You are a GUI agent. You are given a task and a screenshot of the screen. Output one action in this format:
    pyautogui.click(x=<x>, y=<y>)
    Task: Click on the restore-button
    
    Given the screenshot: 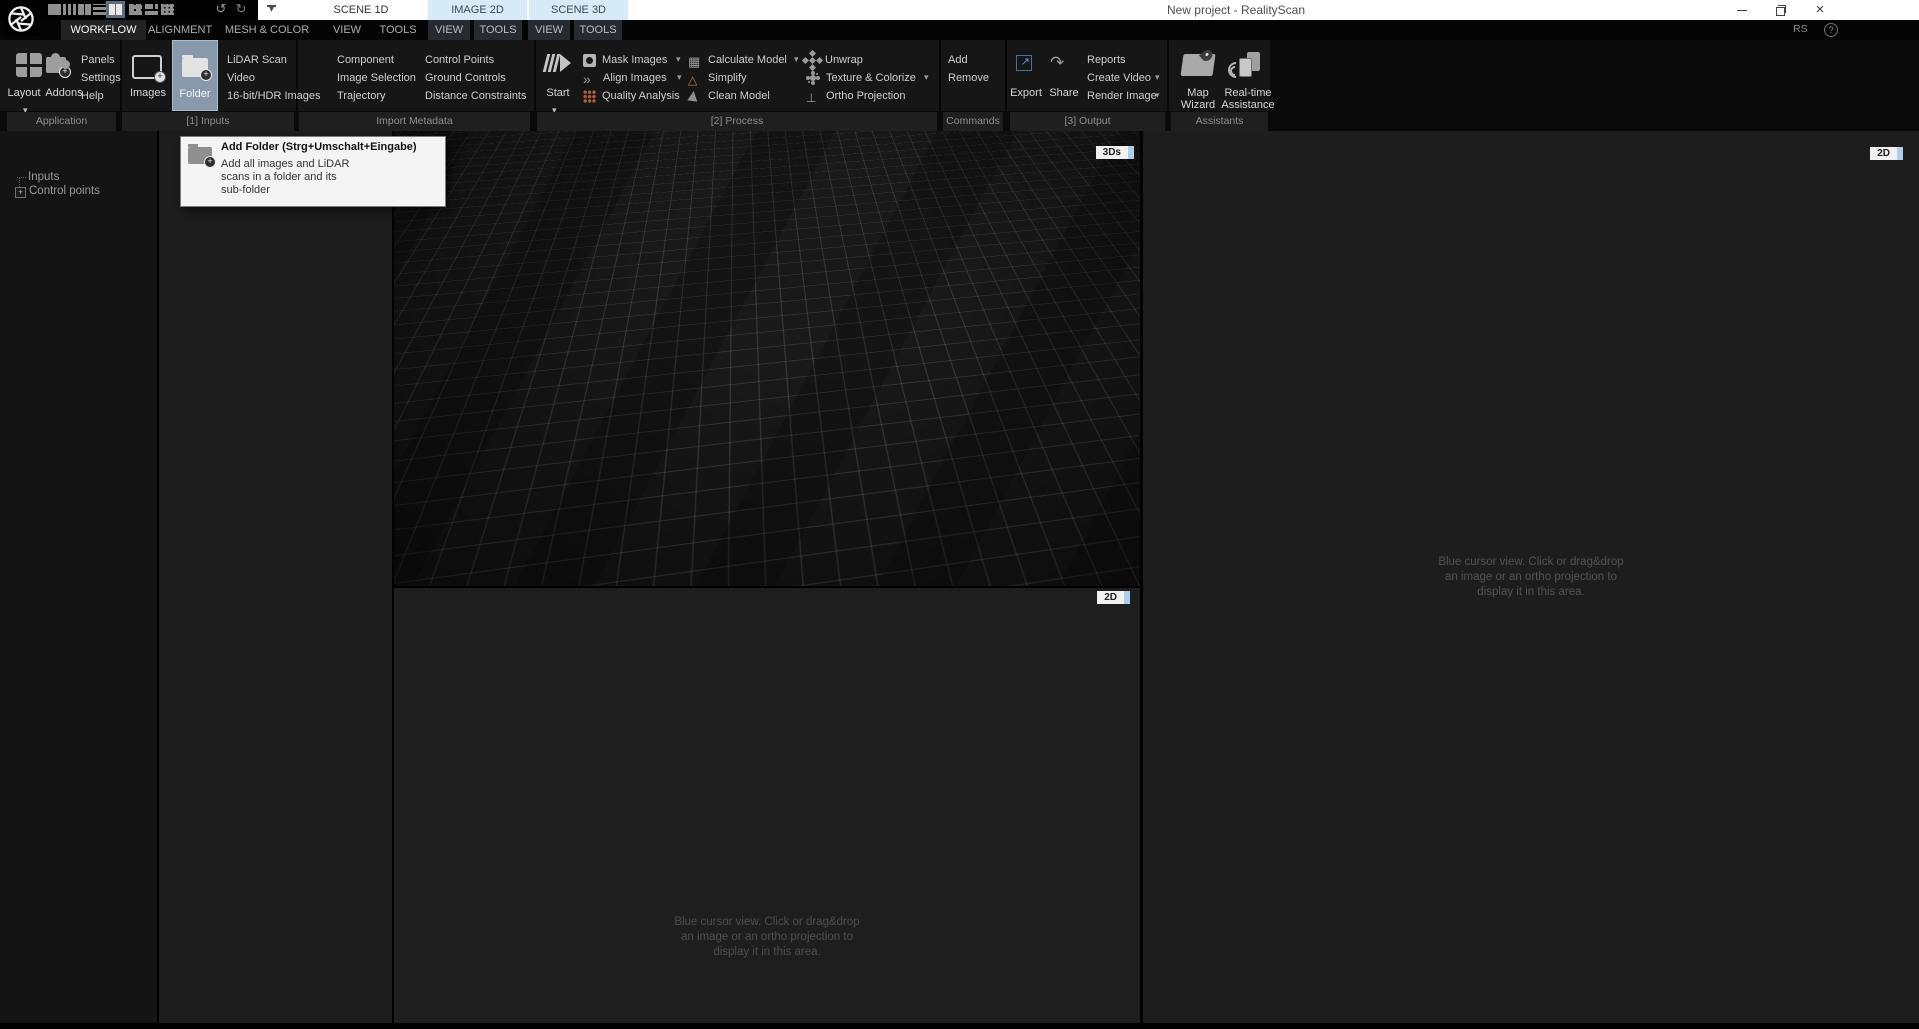 What is the action you would take?
    pyautogui.click(x=1780, y=10)
    